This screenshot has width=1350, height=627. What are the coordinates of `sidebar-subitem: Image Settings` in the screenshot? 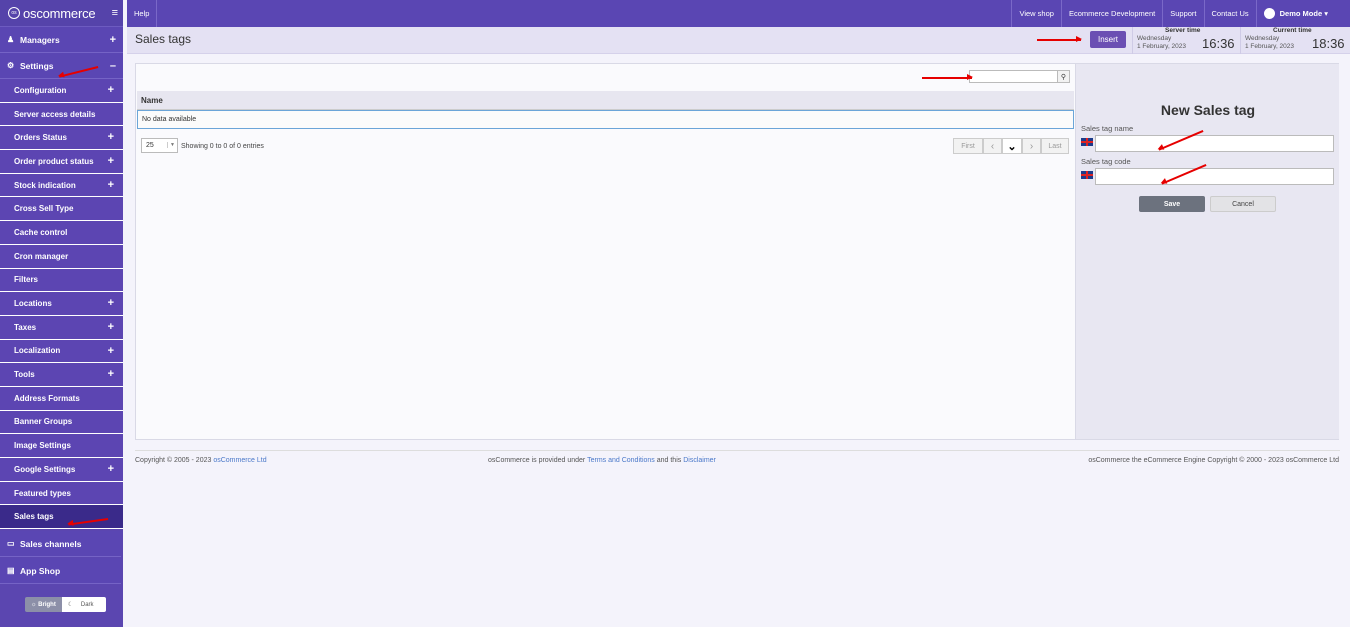 It's located at (61, 446).